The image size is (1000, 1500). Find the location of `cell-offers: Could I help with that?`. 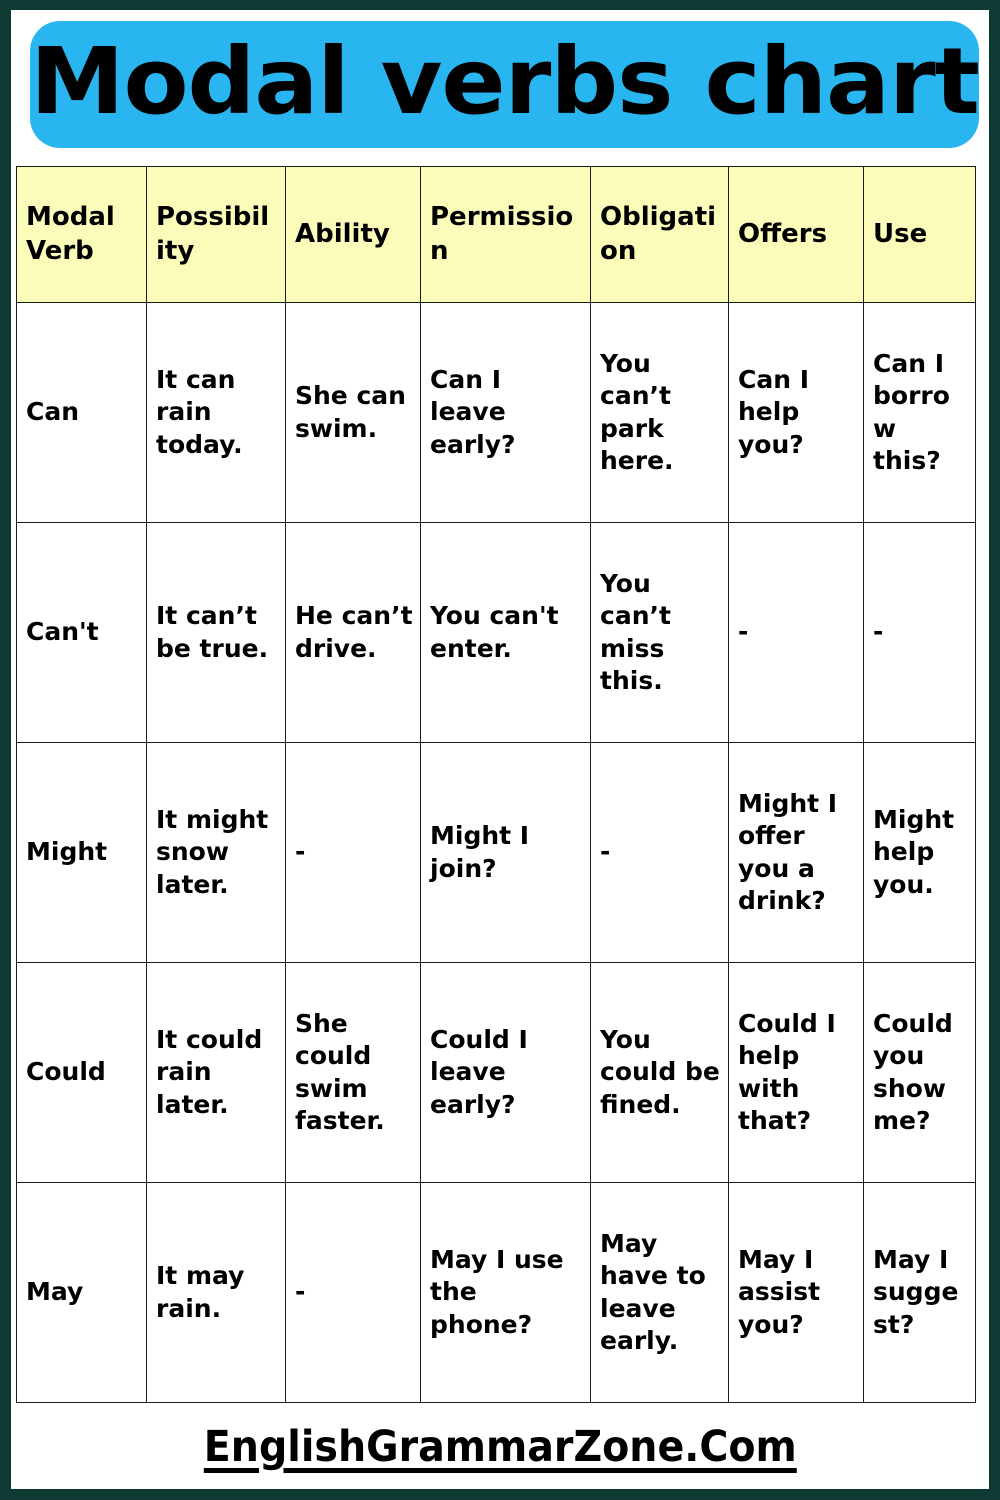

cell-offers: Could I help with that? is located at coordinates (796, 1072).